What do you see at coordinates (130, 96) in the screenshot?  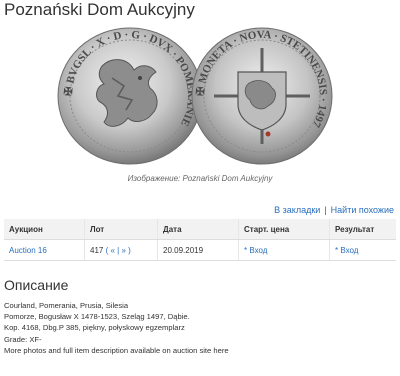 I see `coin-obverse: ✠ BVGSL · X · D · G · DVX · POMERANIE` at bounding box center [130, 96].